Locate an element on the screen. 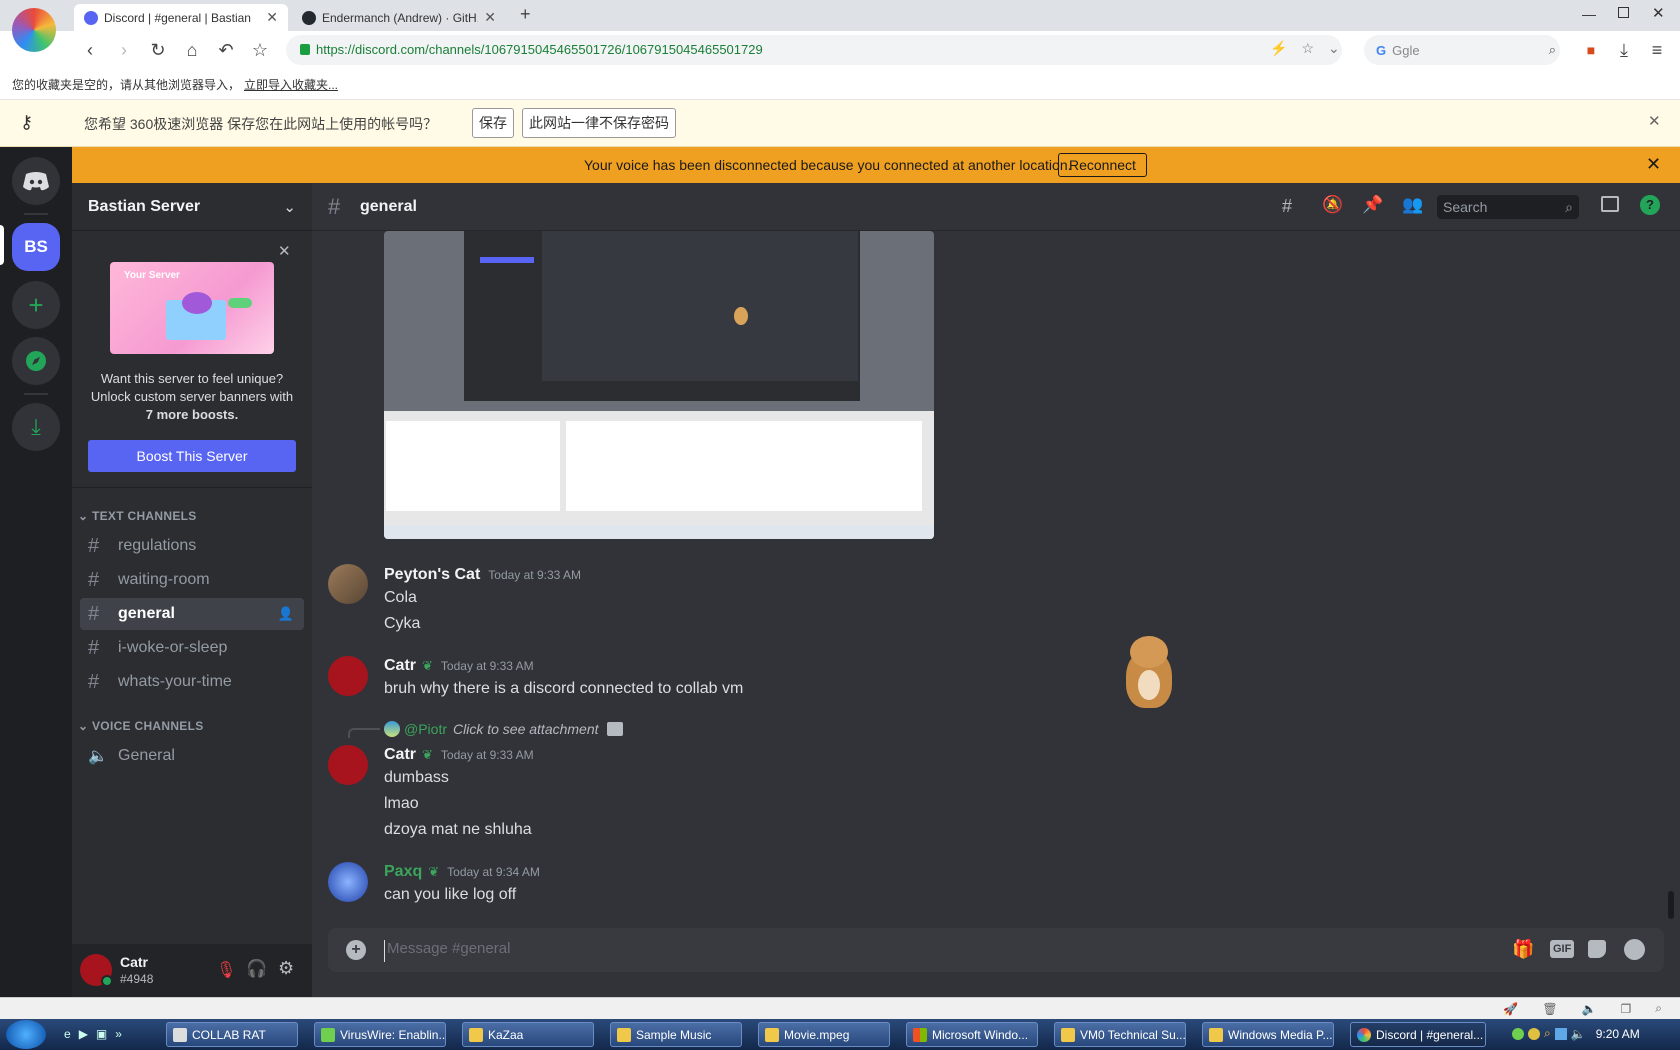  upload-plus-icon: + is located at coordinates (356, 950).